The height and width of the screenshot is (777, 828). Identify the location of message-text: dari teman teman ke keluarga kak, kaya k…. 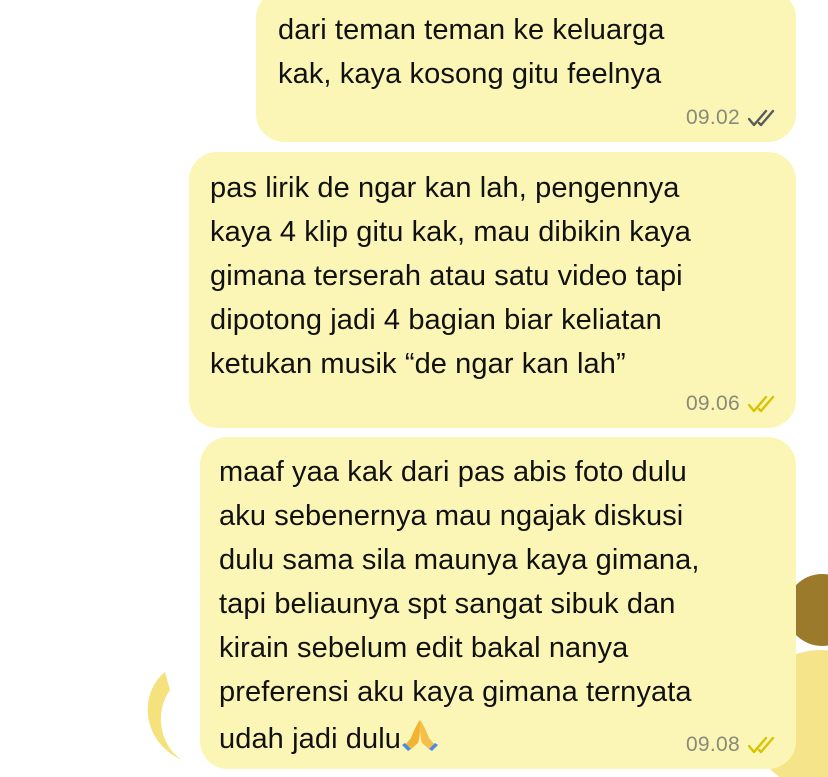
(471, 52).